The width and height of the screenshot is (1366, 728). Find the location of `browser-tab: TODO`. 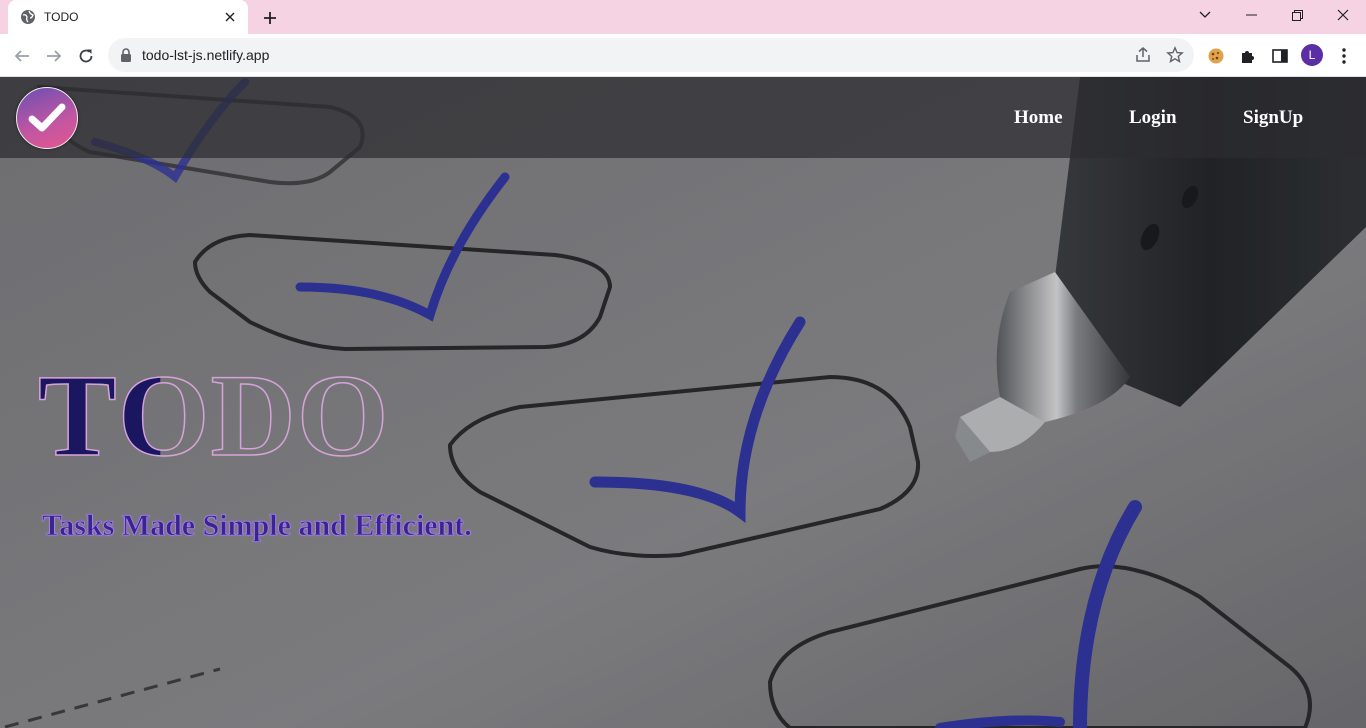

browser-tab: TODO is located at coordinates (128, 17).